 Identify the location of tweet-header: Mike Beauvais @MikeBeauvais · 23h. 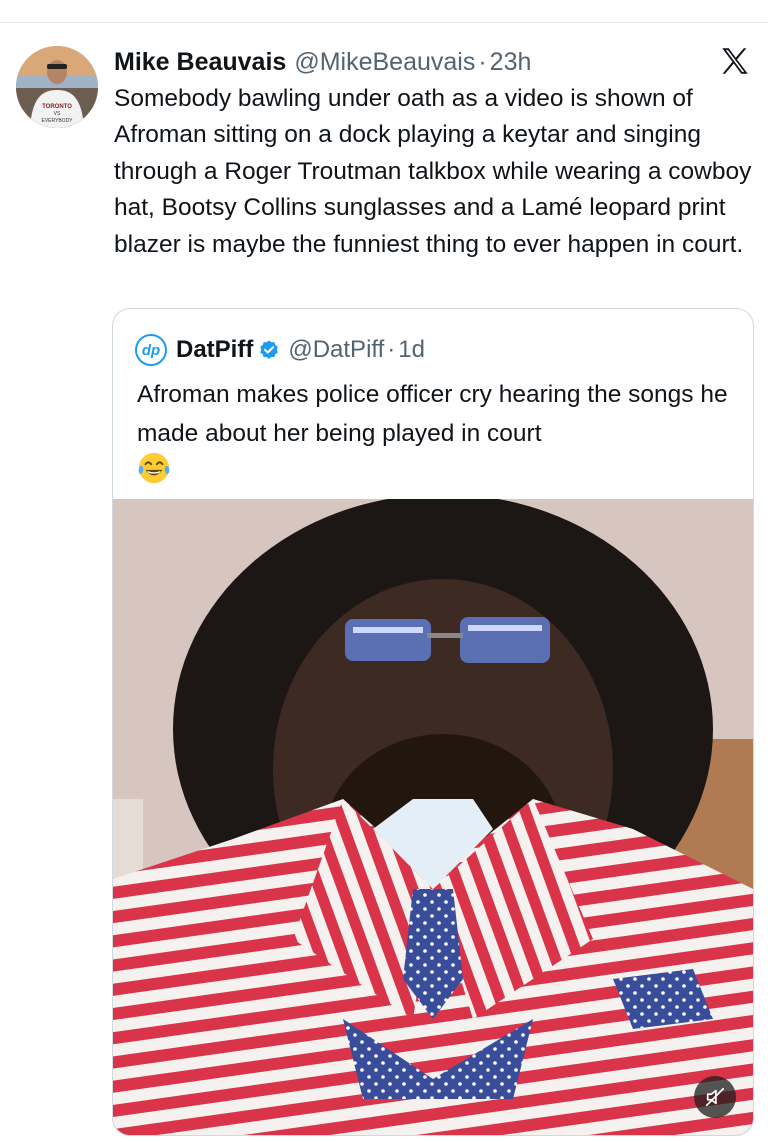
(322, 62).